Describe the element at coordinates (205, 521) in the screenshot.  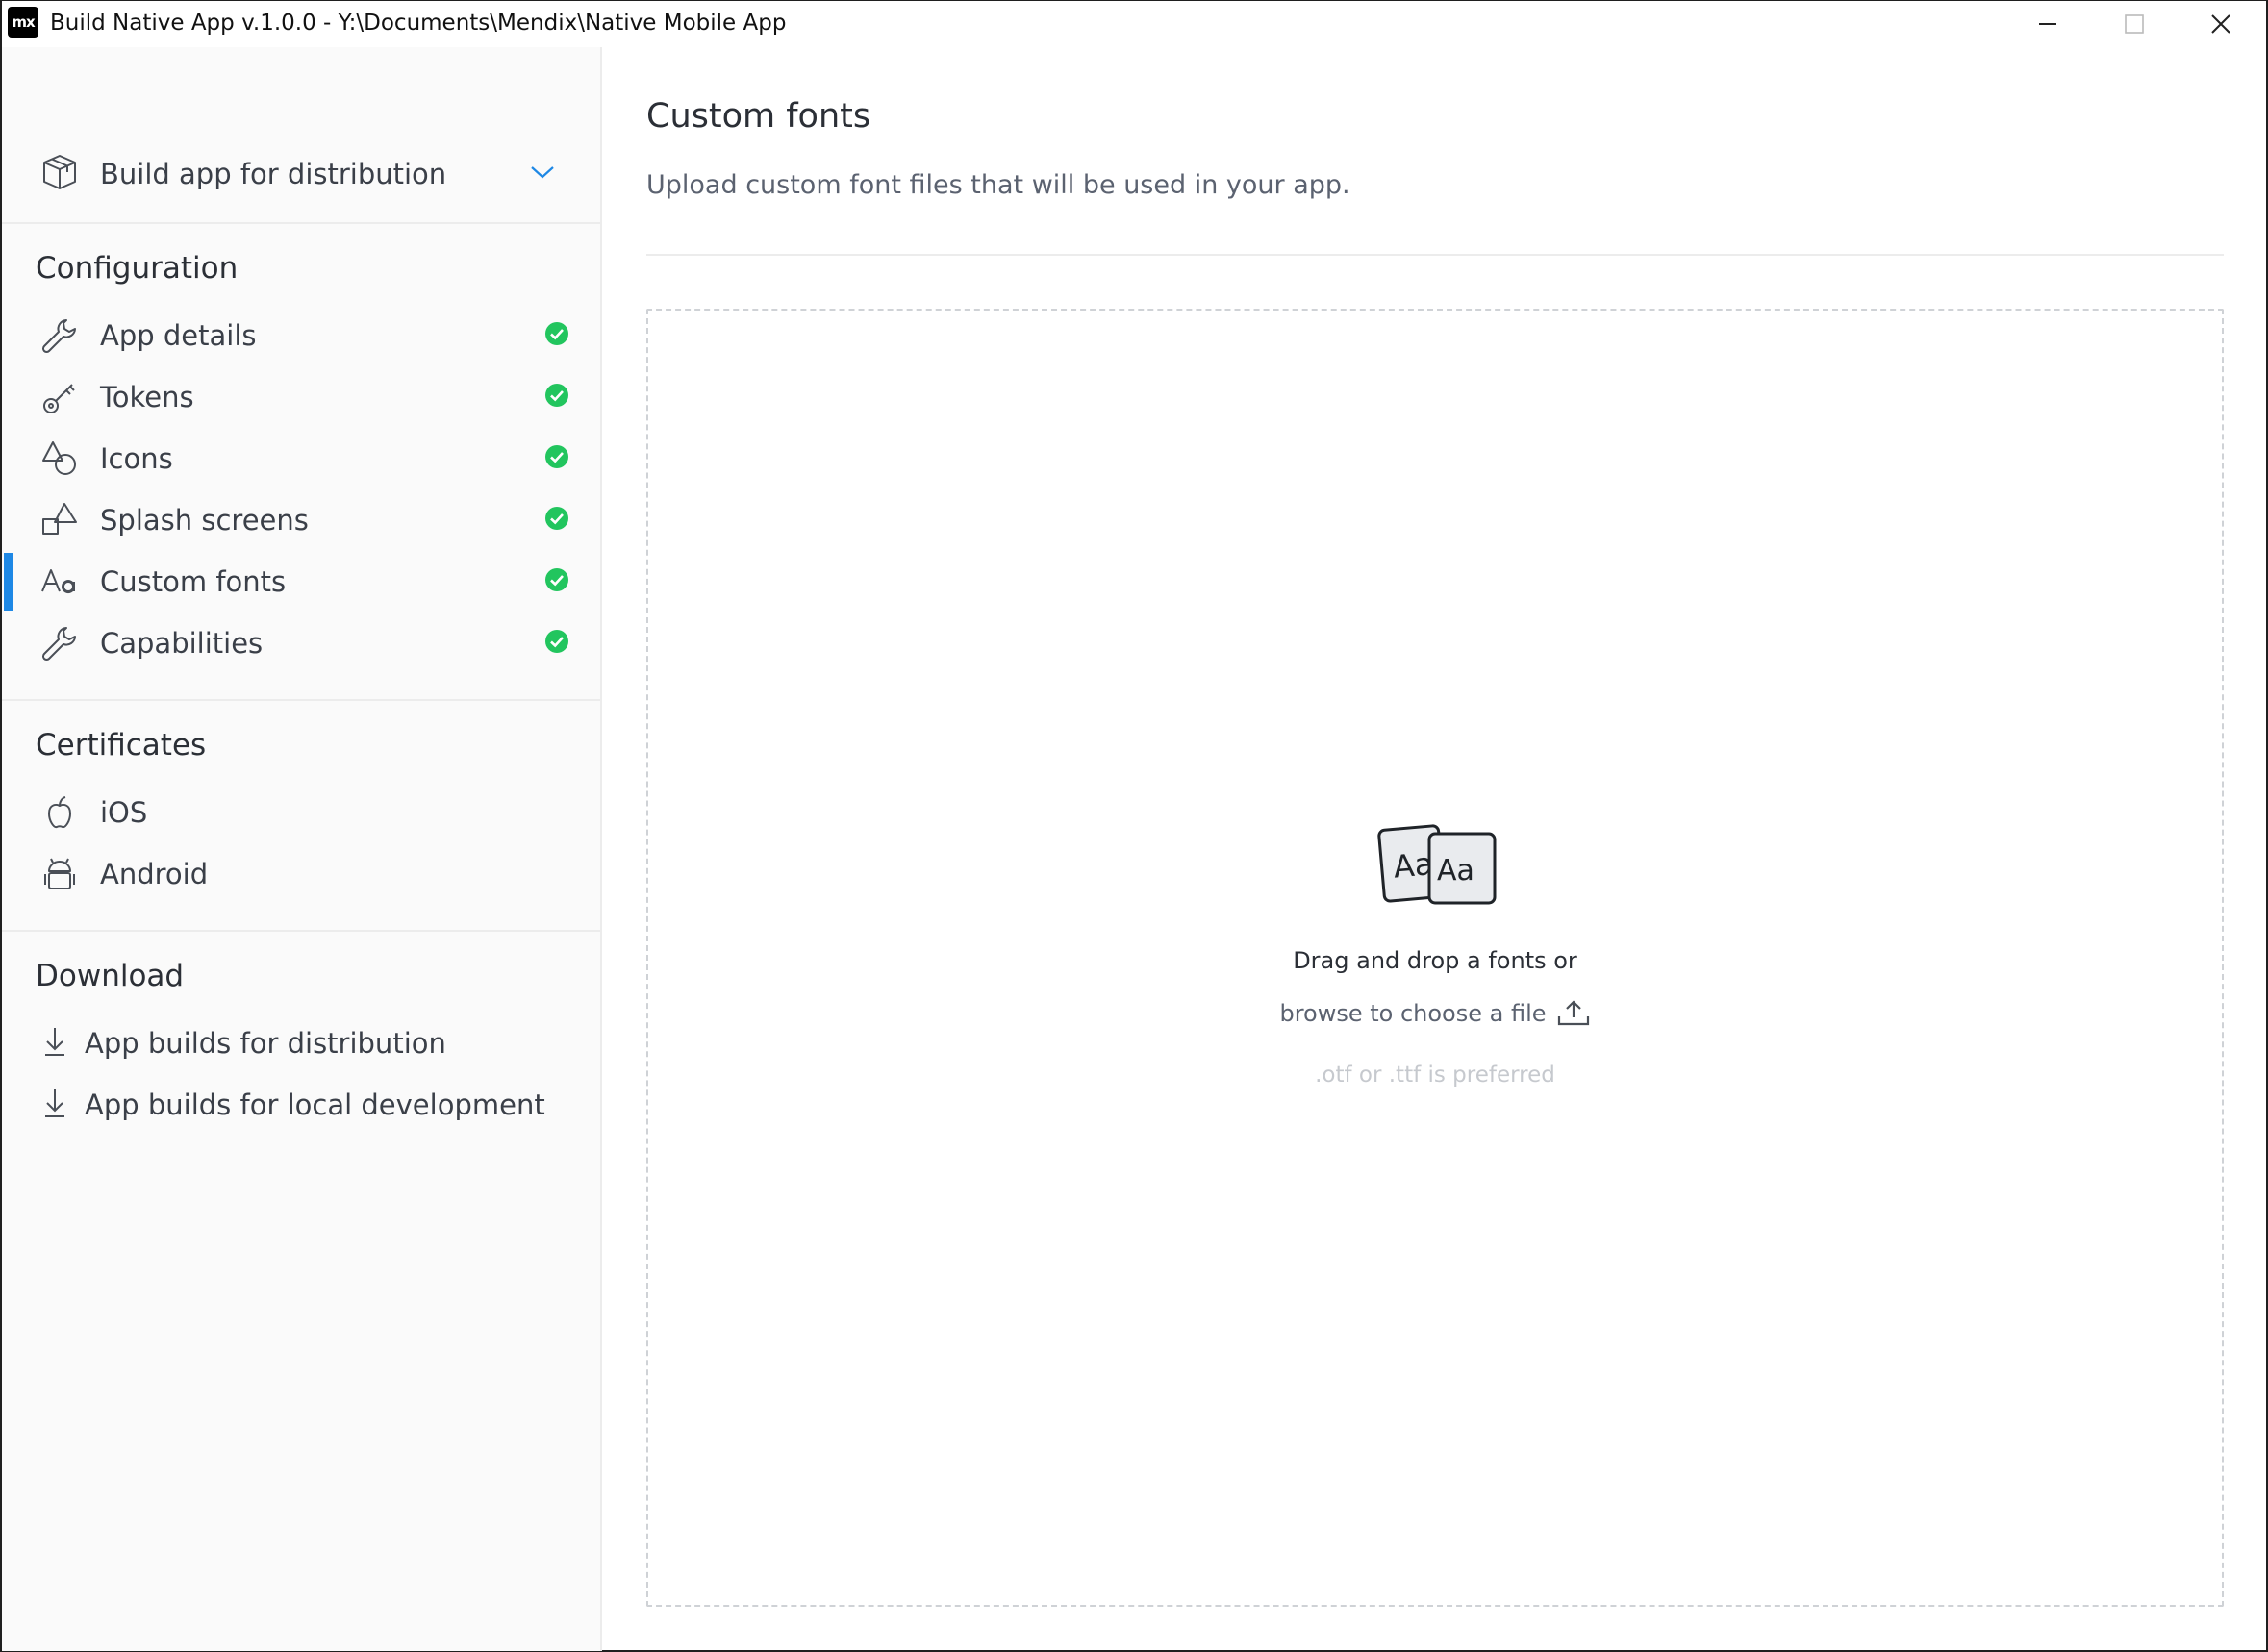
I see `nav-item-label: Splash screens` at that location.